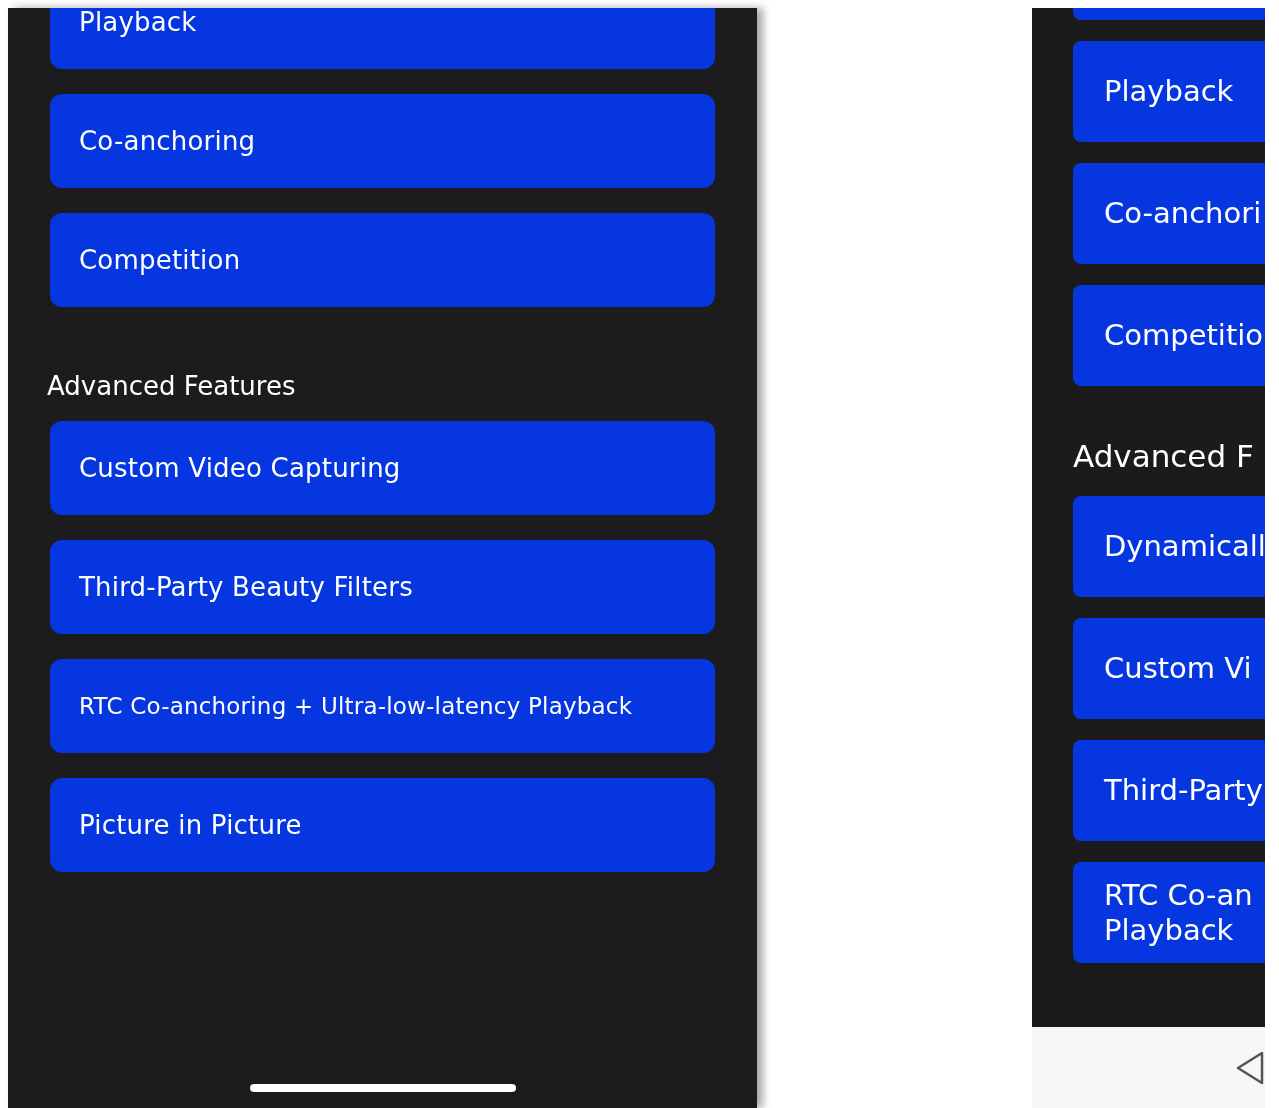 The height and width of the screenshot is (1108, 1279). I want to click on menu-button: Co-anchoring, so click(382, 141).